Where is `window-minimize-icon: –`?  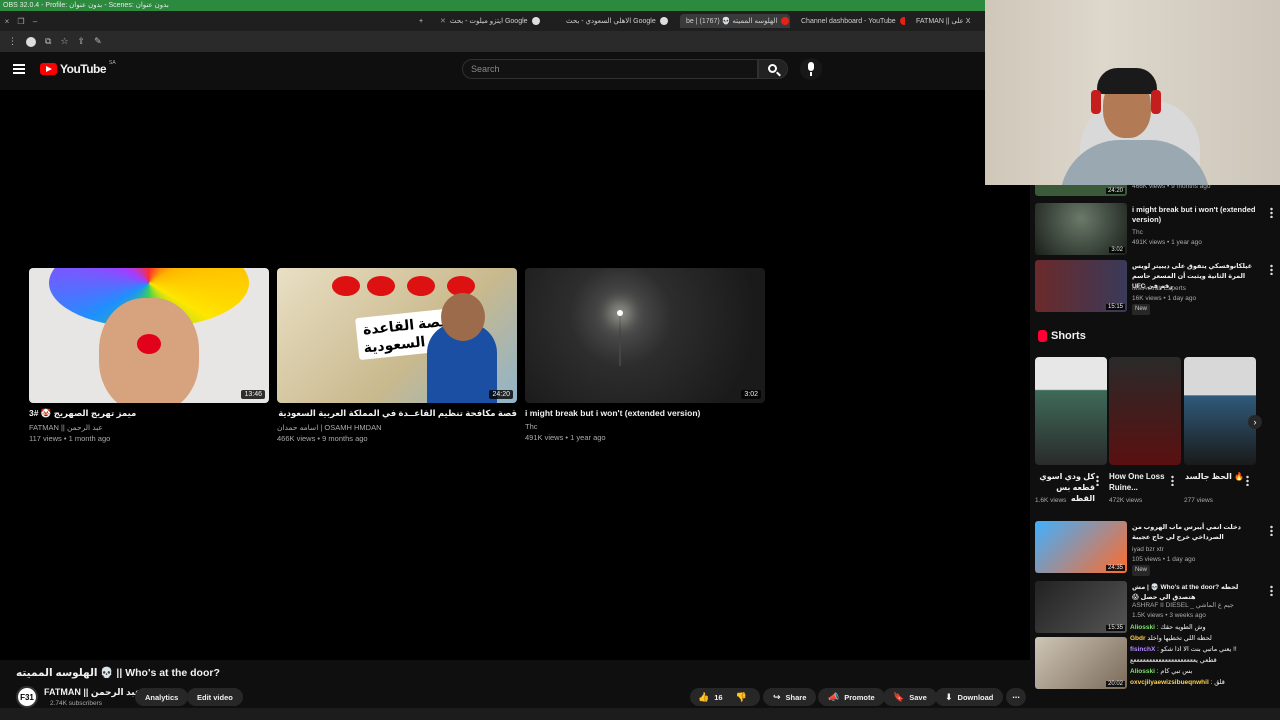 window-minimize-icon: – is located at coordinates (35, 21).